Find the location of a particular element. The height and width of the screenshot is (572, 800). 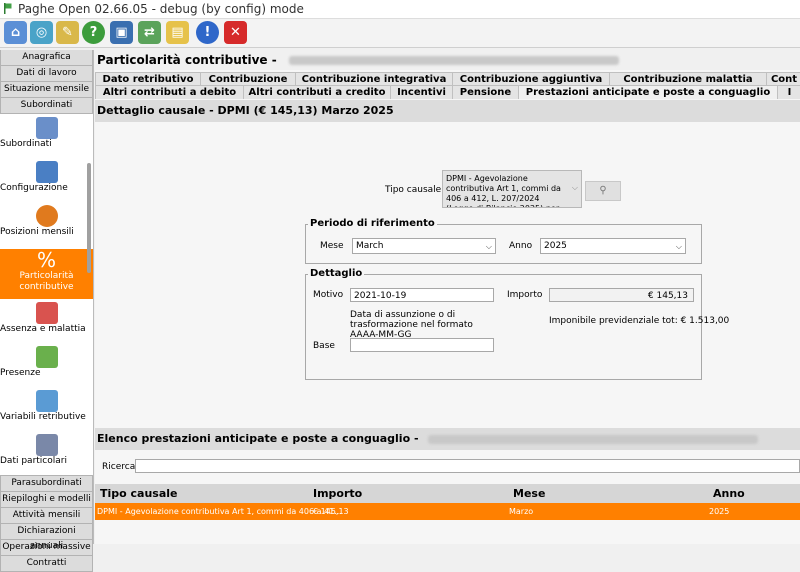

mese-select: March ⌵ is located at coordinates (424, 246).